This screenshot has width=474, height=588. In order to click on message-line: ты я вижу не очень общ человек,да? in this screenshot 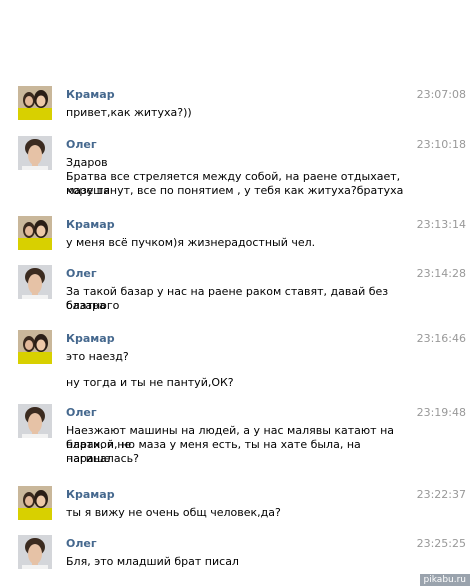, I will do `click(173, 512)`.